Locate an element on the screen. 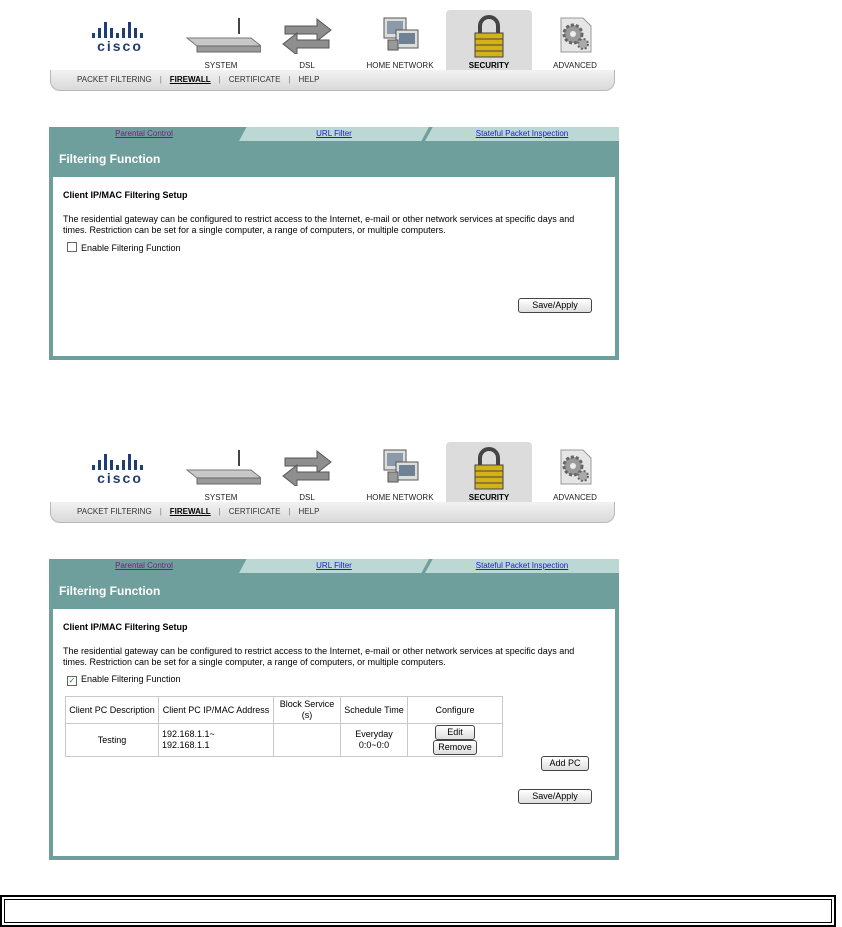 This screenshot has width=842, height=927. add-pc-button: Add PC is located at coordinates (565, 763).